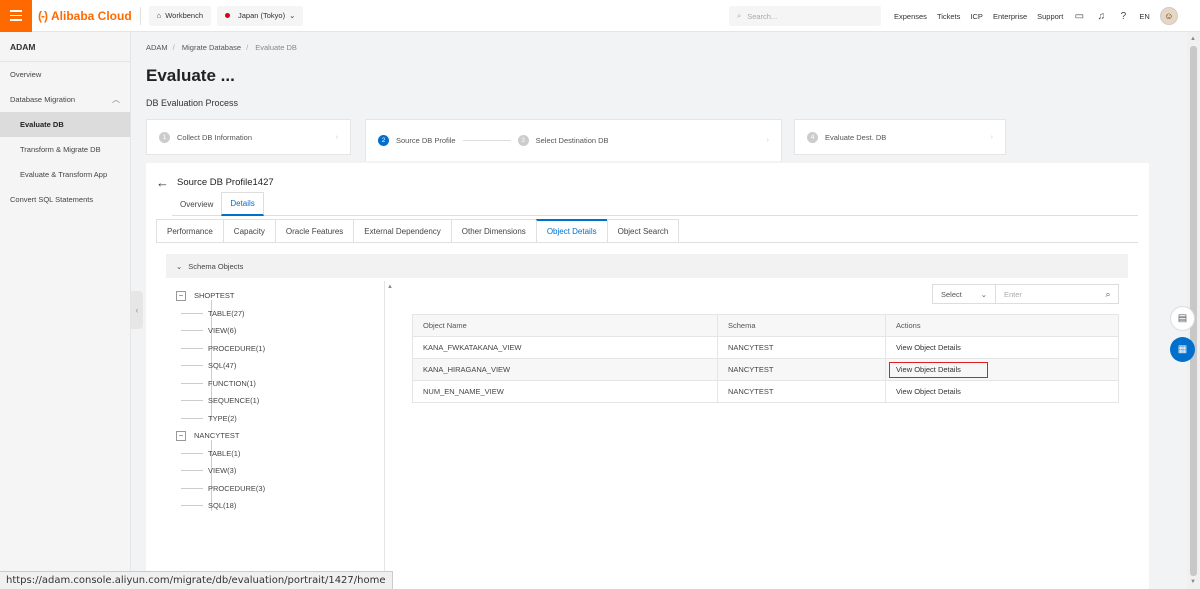  What do you see at coordinates (286, 314) in the screenshot?
I see `tree-leaf: TABLE(27)` at bounding box center [286, 314].